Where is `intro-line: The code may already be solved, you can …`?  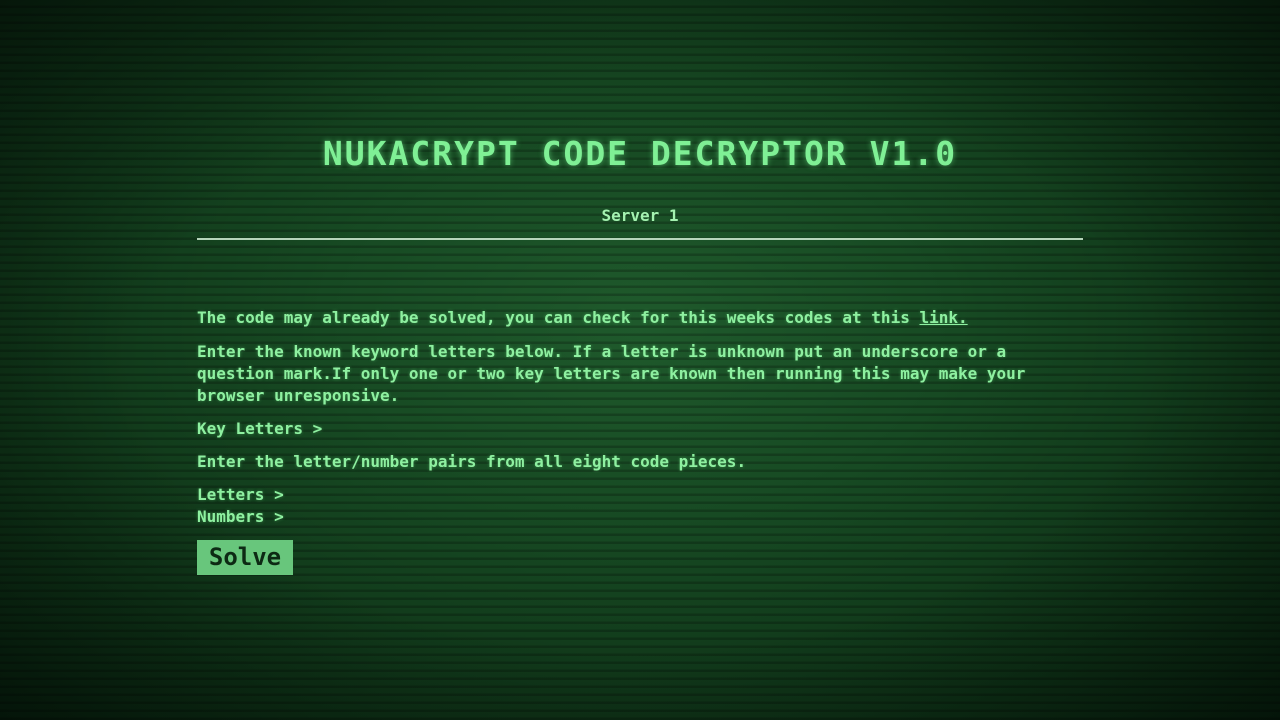 intro-line: The code may already be solved, you can … is located at coordinates (582, 318).